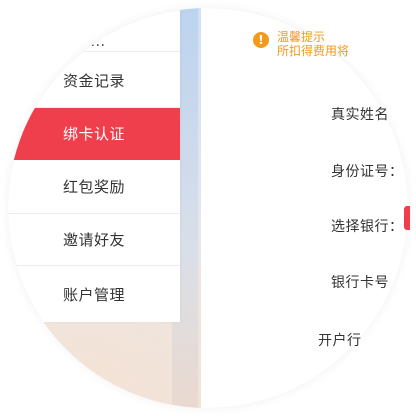 Image resolution: width=416 pixels, height=416 pixels. What do you see at coordinates (313, 51) in the screenshot?
I see `notice-line-2: 所扣得费用将` at bounding box center [313, 51].